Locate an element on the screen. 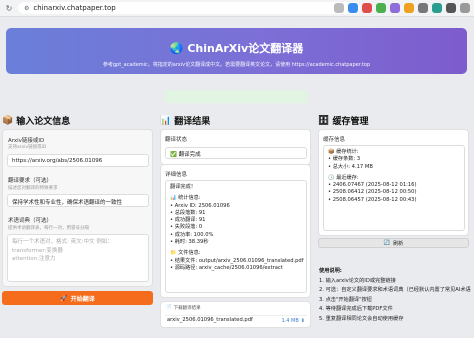 The height and width of the screenshot is (338, 474). address-bar: ⚙ chinarxiv.chatpaper.top is located at coordinates (189, 8).